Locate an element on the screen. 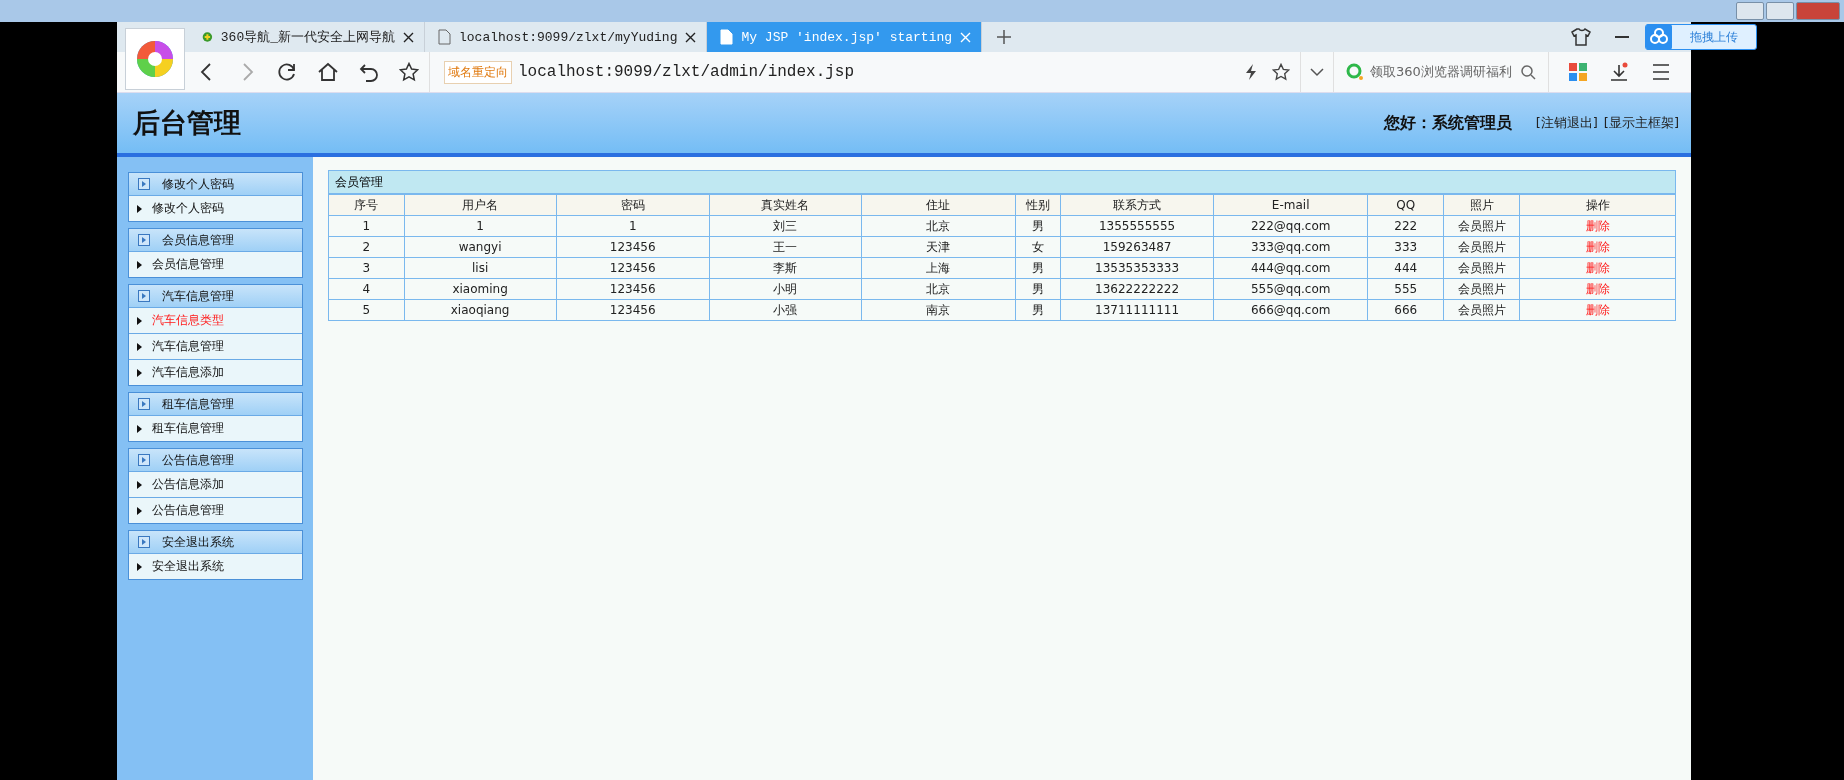 The image size is (1844, 780). table-cell: 333 is located at coordinates (1405, 247).